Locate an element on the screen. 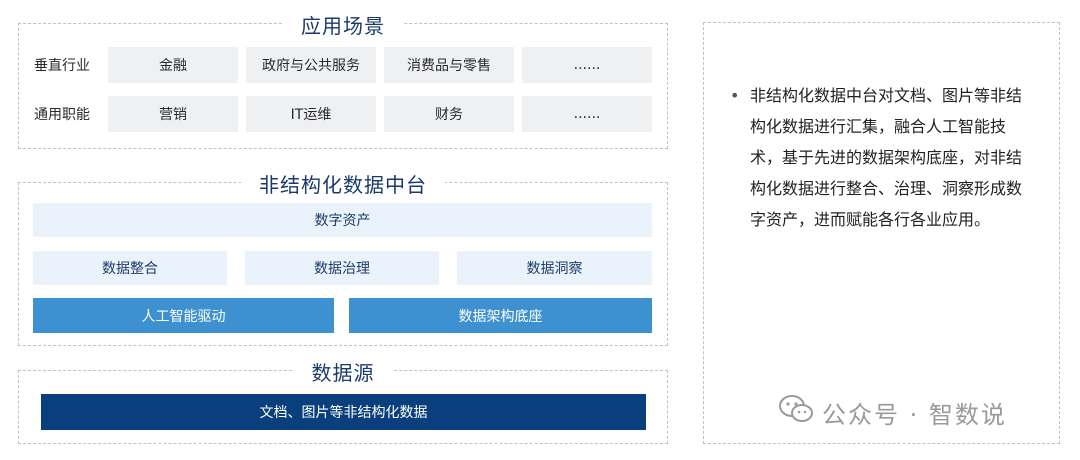  source-title: 数据源 is located at coordinates (343, 373).